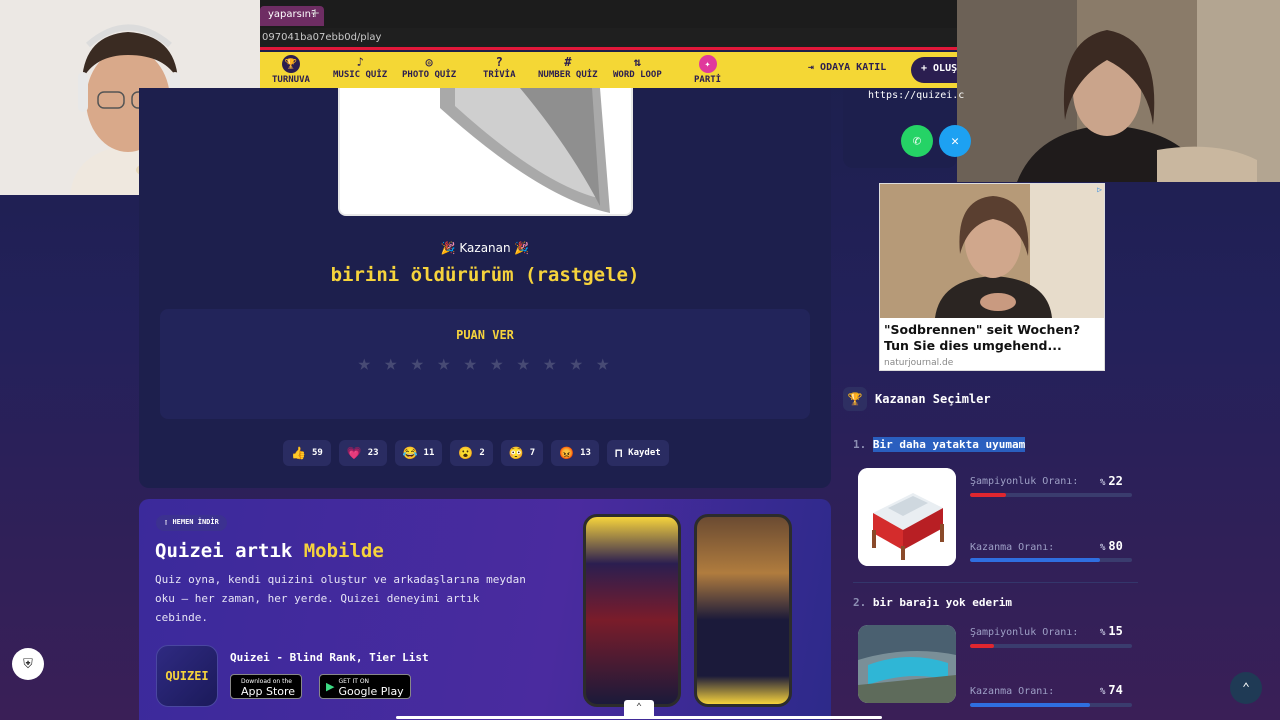 The image size is (1280, 720). Describe the element at coordinates (343, 551) in the screenshot. I see `promo-title-highlight: Mobilde` at that location.